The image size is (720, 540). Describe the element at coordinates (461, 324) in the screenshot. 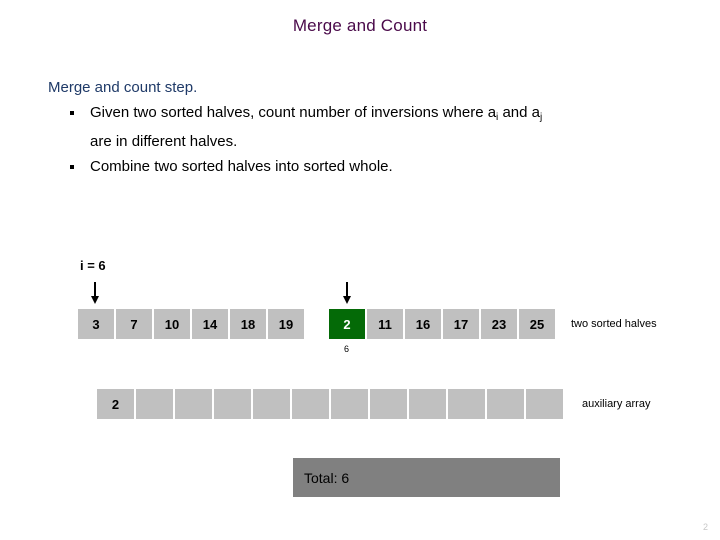

I see `array-cell: 17` at that location.